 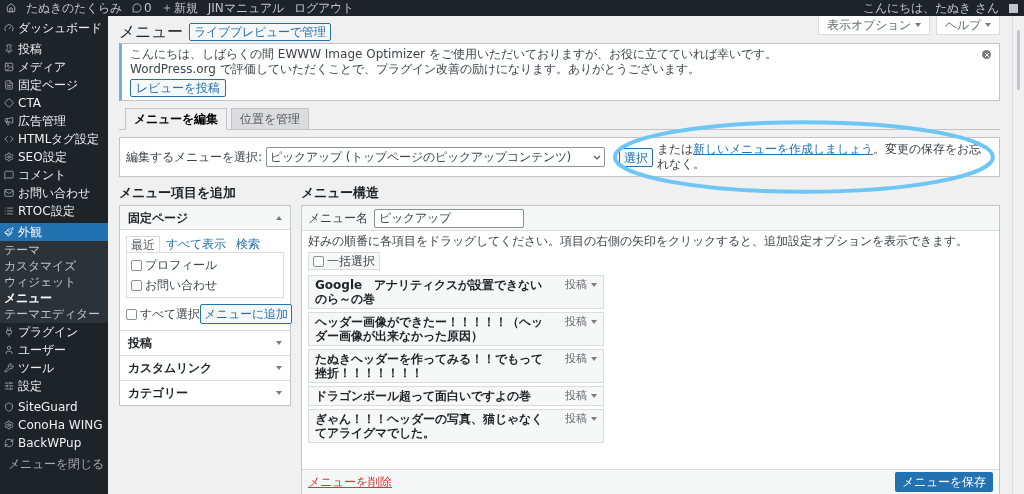 I want to click on checkbox-label: プロフィール, so click(x=181, y=265).